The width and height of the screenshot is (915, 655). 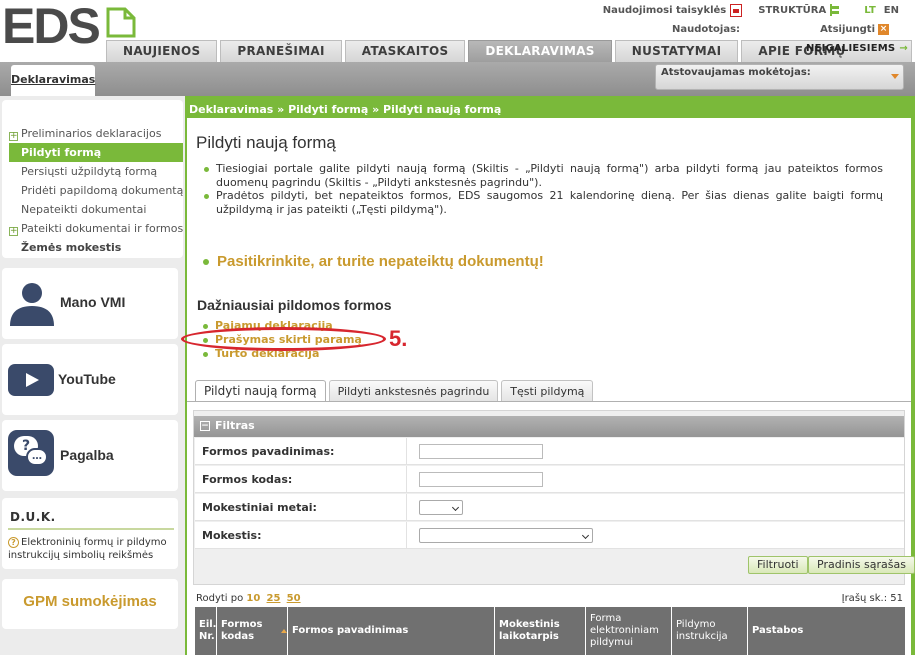 What do you see at coordinates (294, 598) in the screenshot?
I see `page-size-50: 50` at bounding box center [294, 598].